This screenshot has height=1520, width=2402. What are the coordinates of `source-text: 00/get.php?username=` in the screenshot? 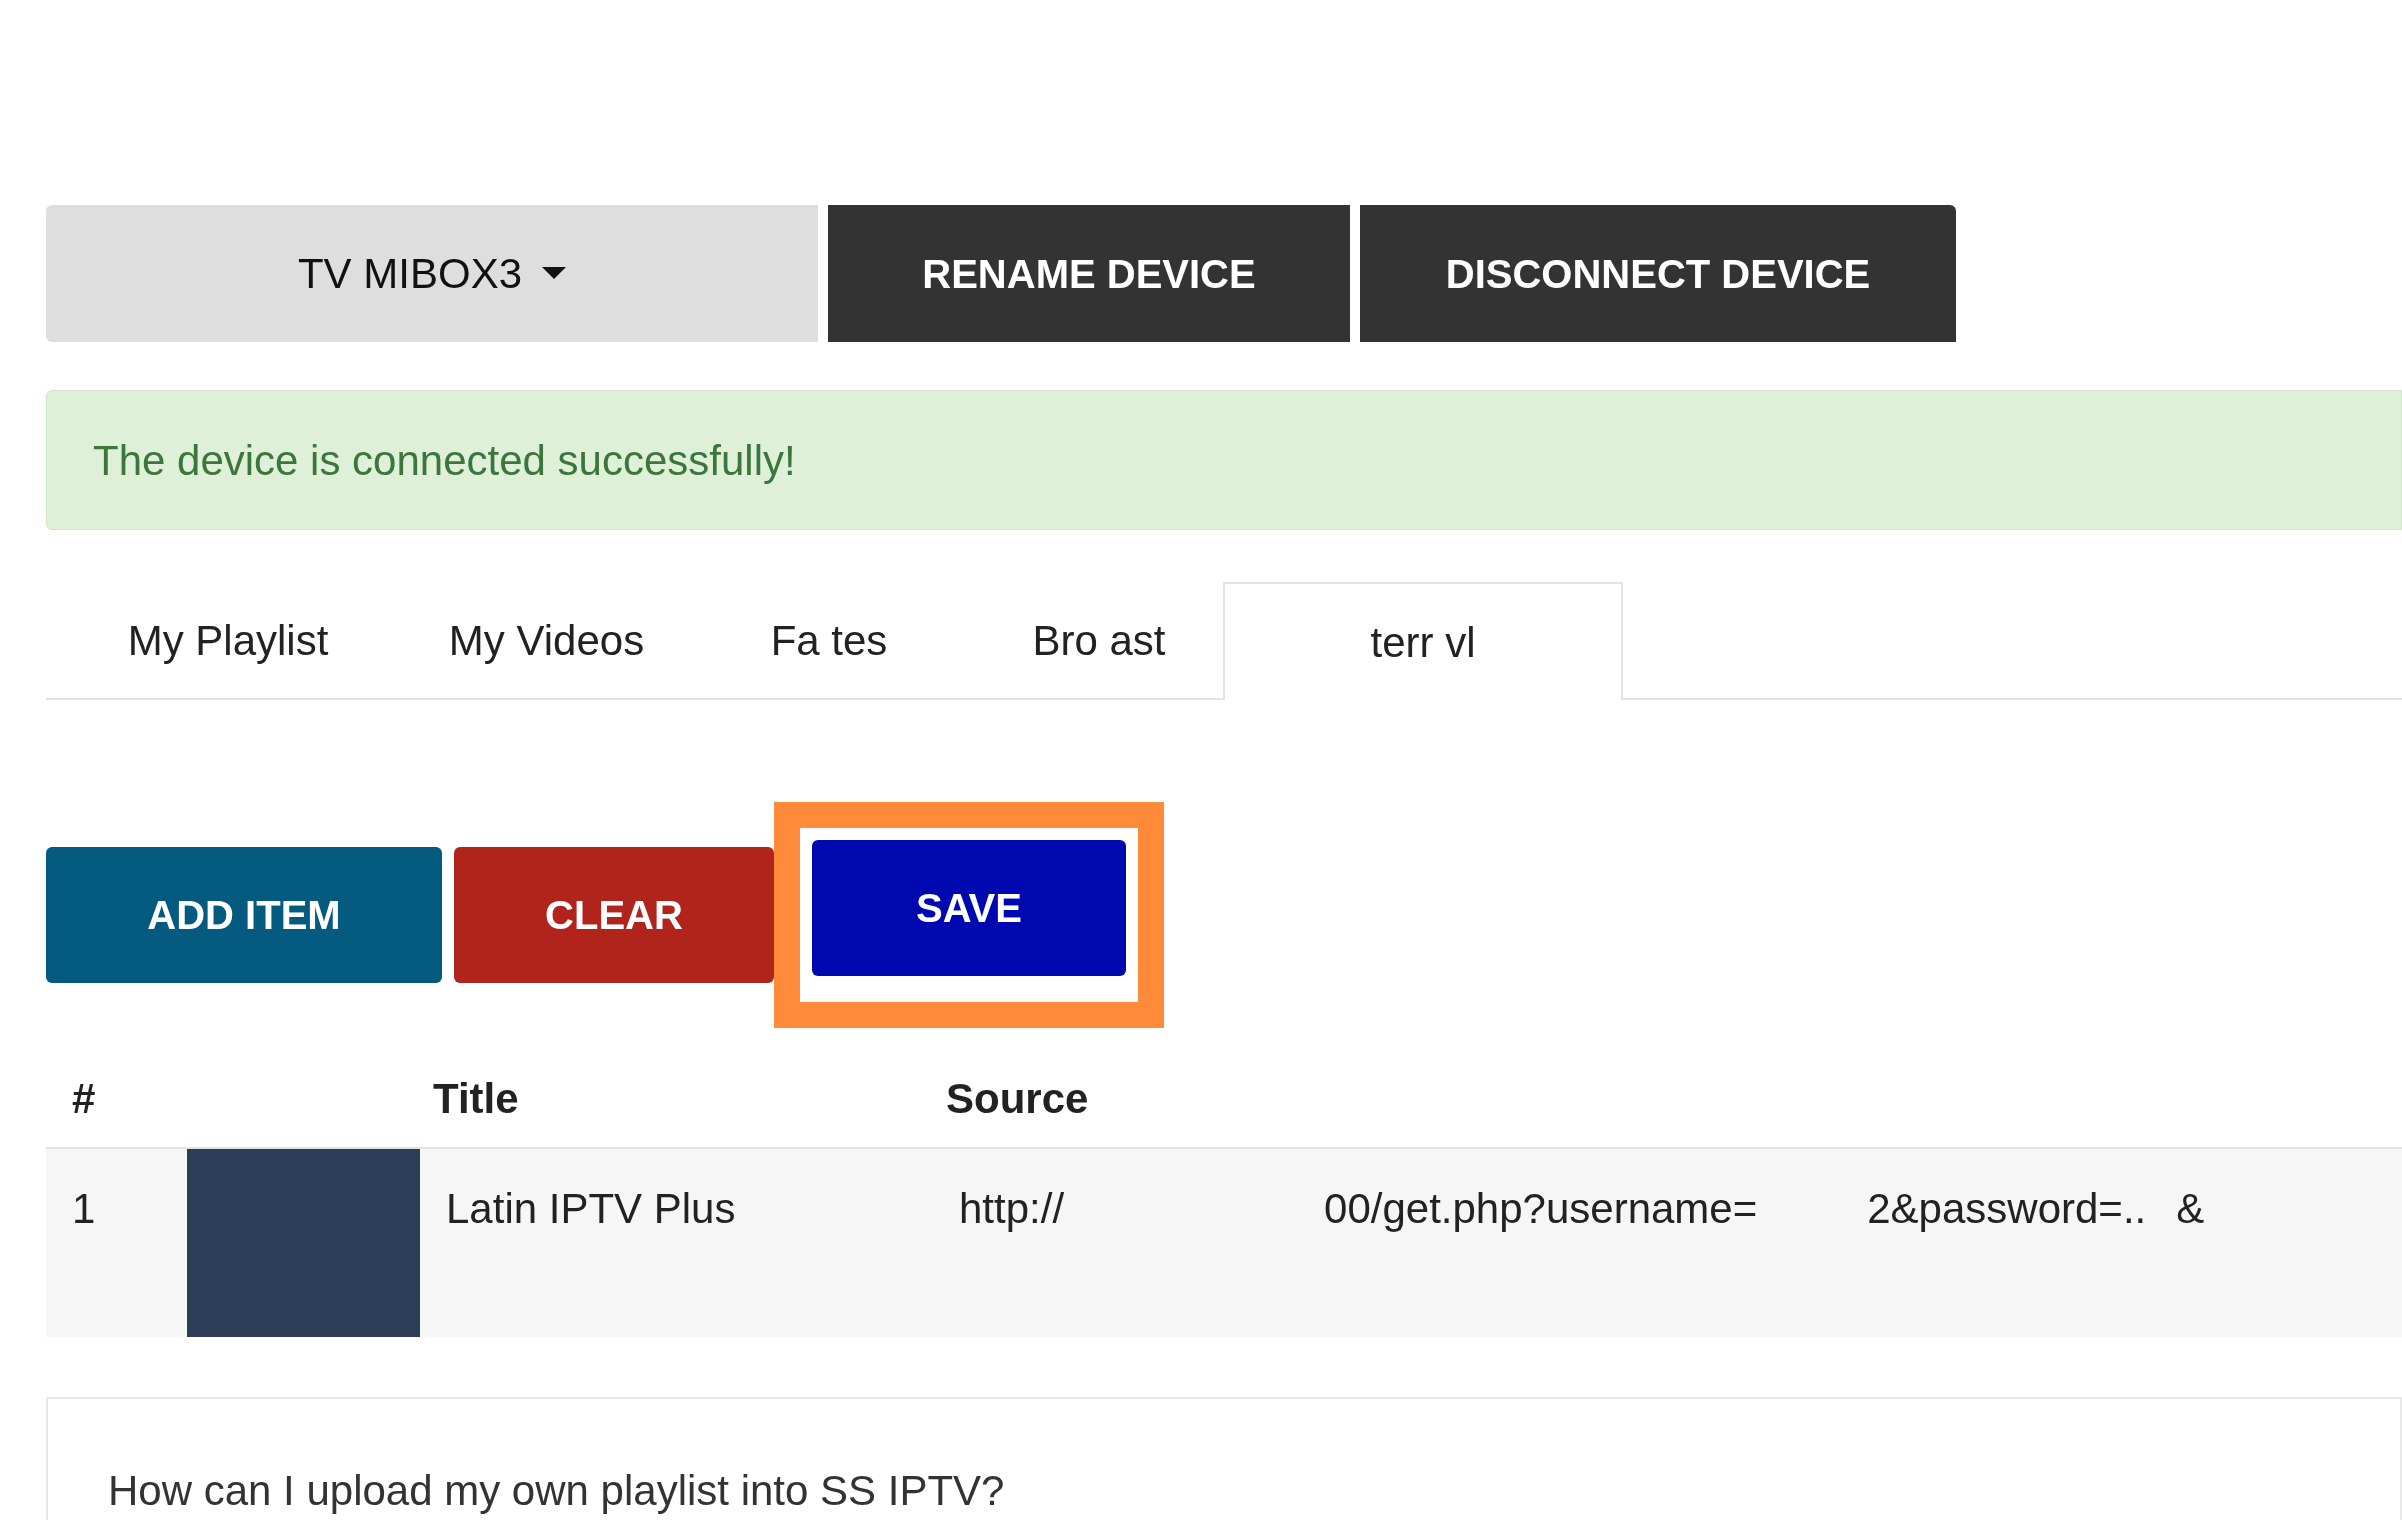 It's located at (1541, 1209).